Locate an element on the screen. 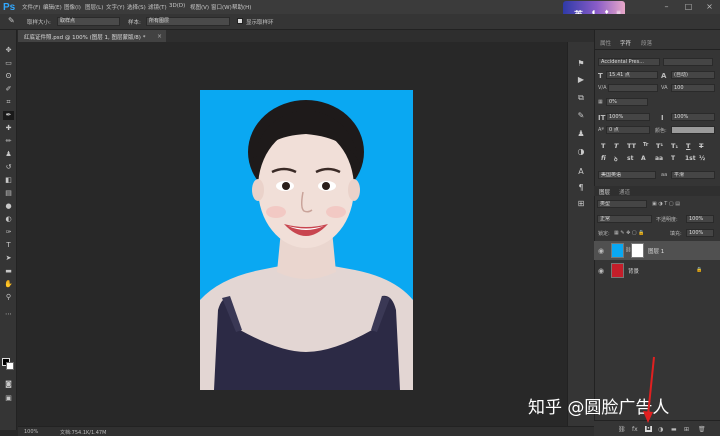 This screenshot has width=720, height=436. eyedropper-tool-icon: ✒ is located at coordinates (8, 115).